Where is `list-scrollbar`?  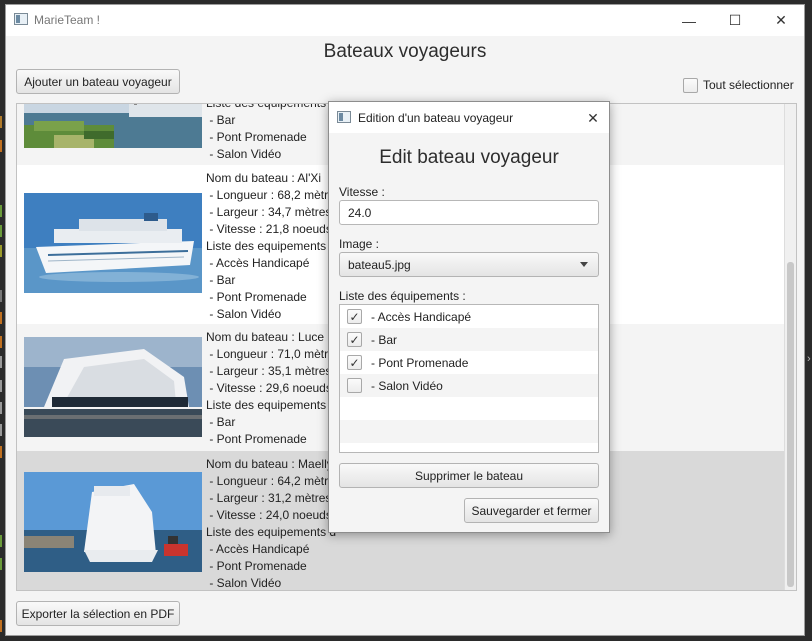
list-scrollbar is located at coordinates (790, 347).